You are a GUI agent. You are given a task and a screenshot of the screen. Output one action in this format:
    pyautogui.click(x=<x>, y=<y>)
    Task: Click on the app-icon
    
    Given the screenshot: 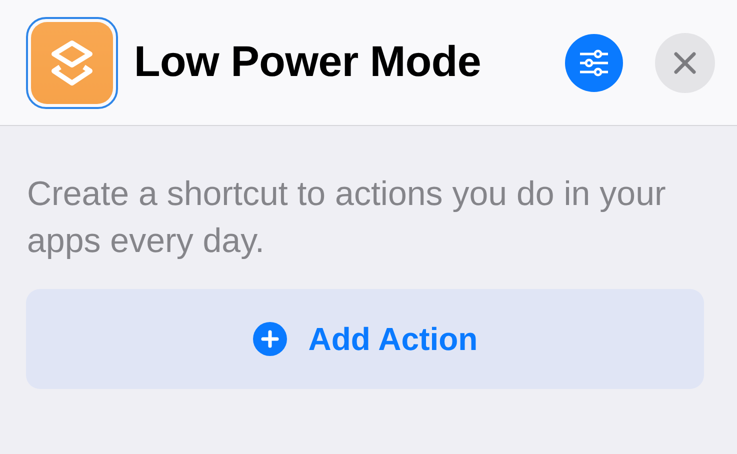 What is the action you would take?
    pyautogui.click(x=72, y=62)
    